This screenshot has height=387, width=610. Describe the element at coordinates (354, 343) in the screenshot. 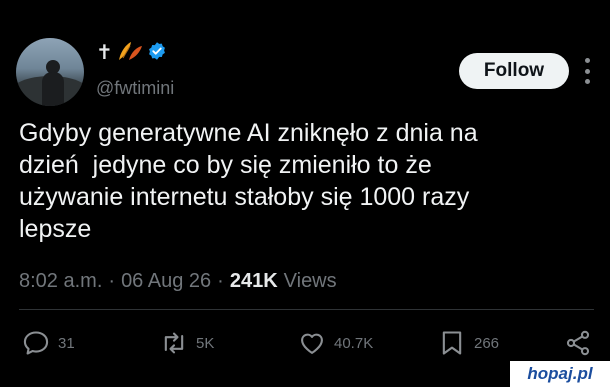

I see `like-count: 40.7K` at that location.